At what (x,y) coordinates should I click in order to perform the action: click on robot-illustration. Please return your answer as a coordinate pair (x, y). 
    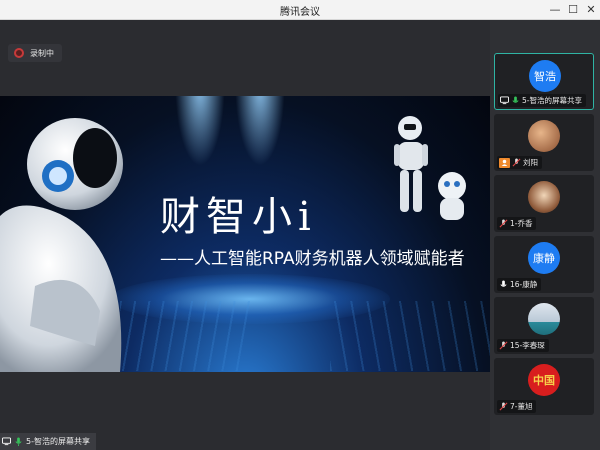
    Looking at the image, I should click on (61, 245).